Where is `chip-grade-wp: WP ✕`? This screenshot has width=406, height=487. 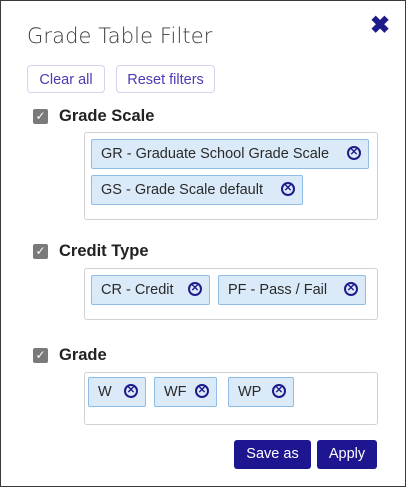
chip-grade-wp: WP ✕ is located at coordinates (261, 392).